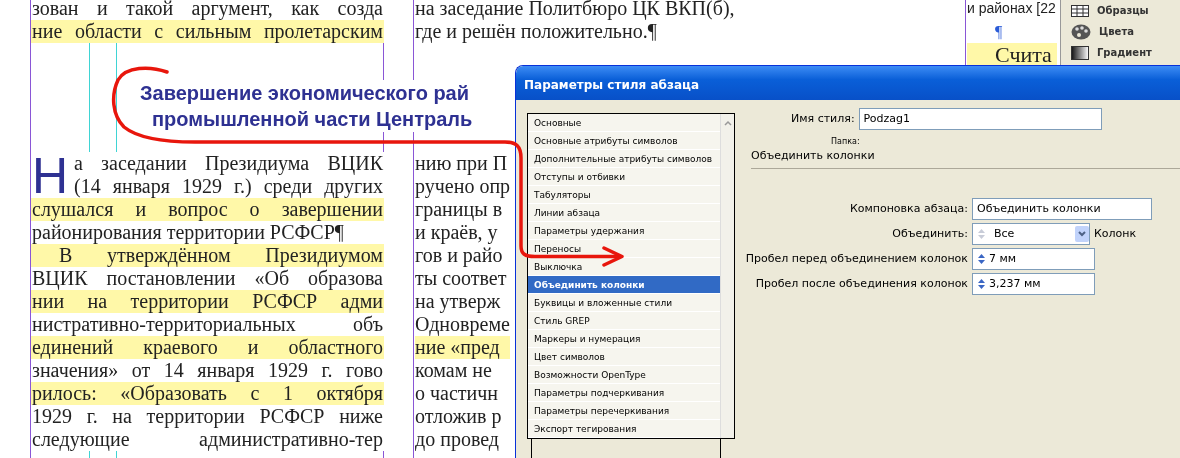 The height and width of the screenshot is (458, 1180). What do you see at coordinates (1003, 259) in the screenshot?
I see `spin-value: 7 мм` at bounding box center [1003, 259].